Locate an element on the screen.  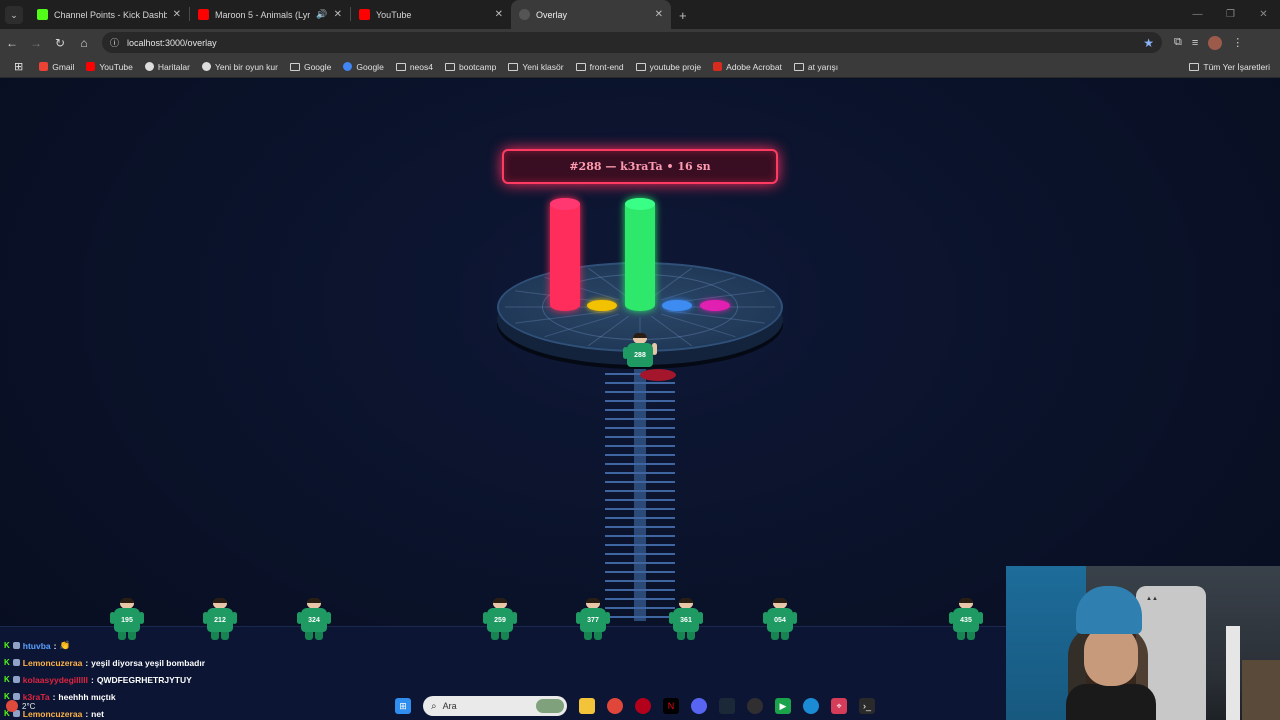
navigation-bar: ← → ↻ ⌂ ⓘ localhost:3000/overlay ★ ⧉ ≡ ⋮ is located at coordinates (640, 42).